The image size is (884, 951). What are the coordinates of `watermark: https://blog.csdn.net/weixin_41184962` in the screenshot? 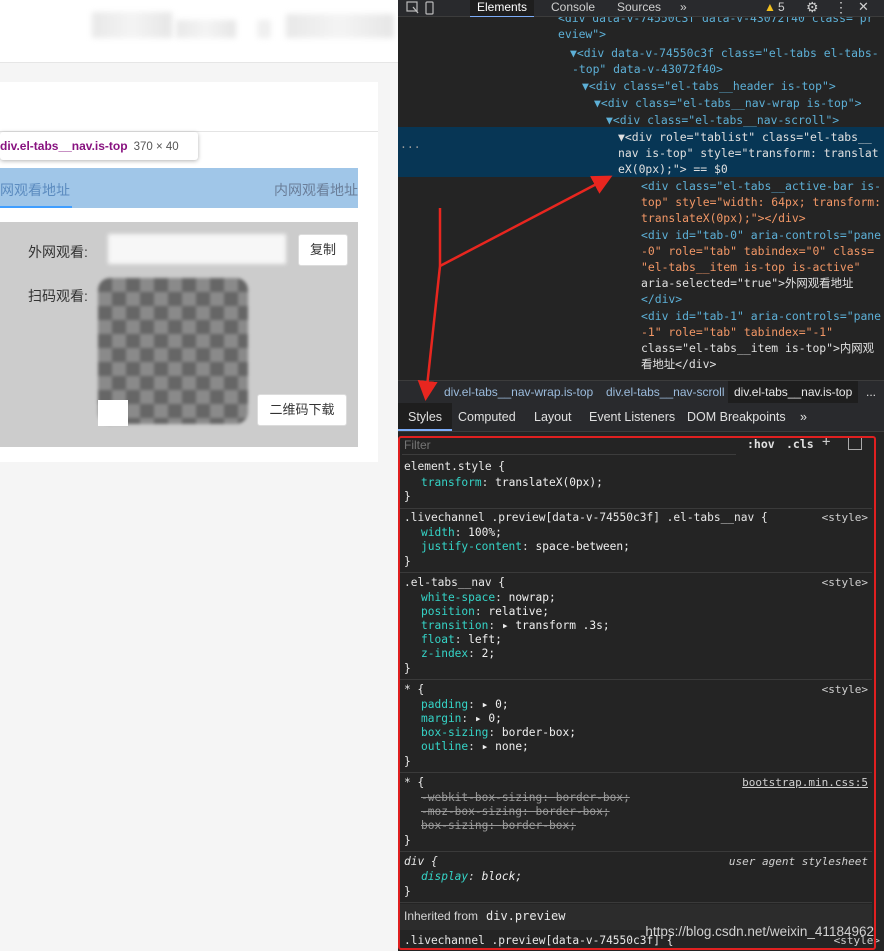 It's located at (759, 931).